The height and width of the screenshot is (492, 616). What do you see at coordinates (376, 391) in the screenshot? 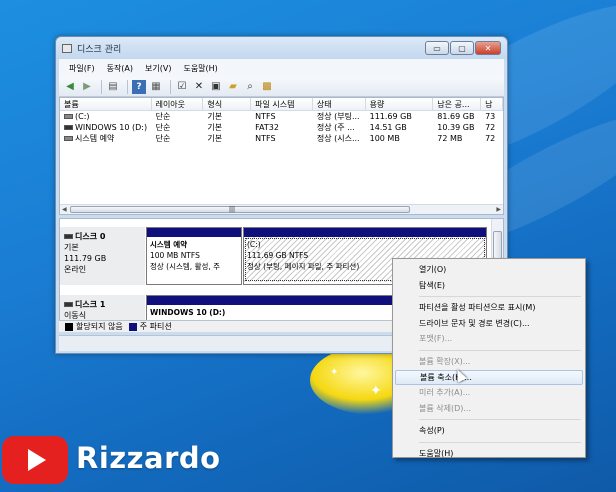
I see `wallpaper-sparkle: ✦` at bounding box center [376, 391].